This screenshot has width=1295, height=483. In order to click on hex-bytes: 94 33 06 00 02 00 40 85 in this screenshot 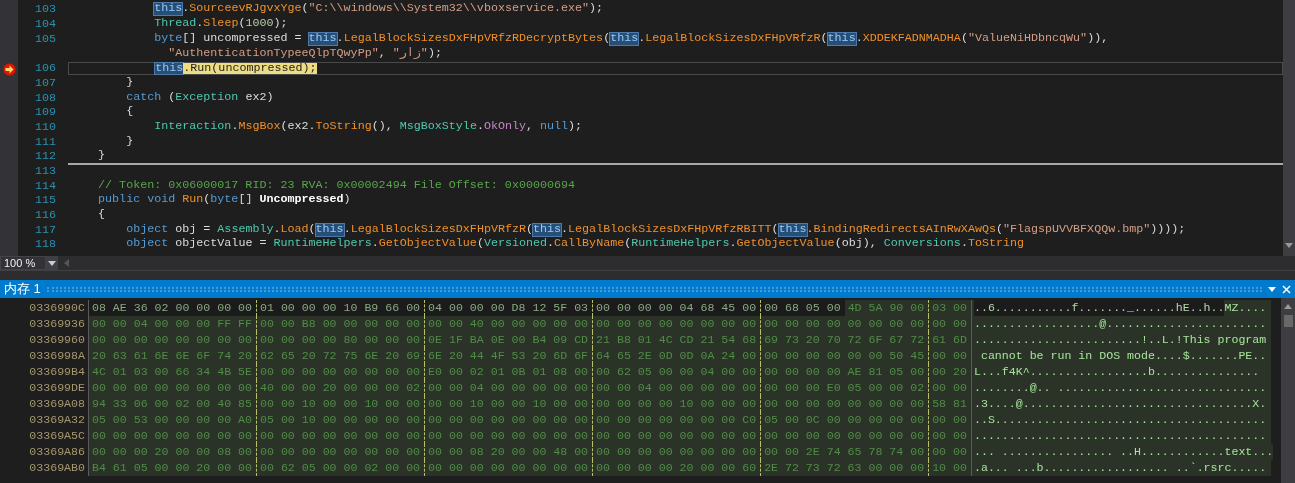, I will do `click(173, 404)`.